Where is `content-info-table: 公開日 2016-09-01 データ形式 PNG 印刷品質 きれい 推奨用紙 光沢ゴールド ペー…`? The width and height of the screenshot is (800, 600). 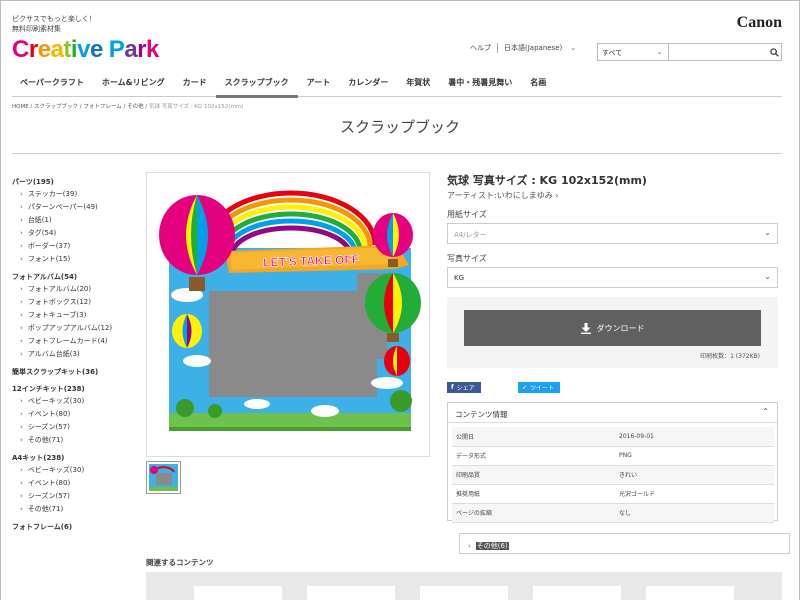
content-info-table: 公開日 2016-09-01 データ形式 PNG 印刷品質 きれい 推奨用紙 光沢ゴールド ペー… is located at coordinates (613, 475).